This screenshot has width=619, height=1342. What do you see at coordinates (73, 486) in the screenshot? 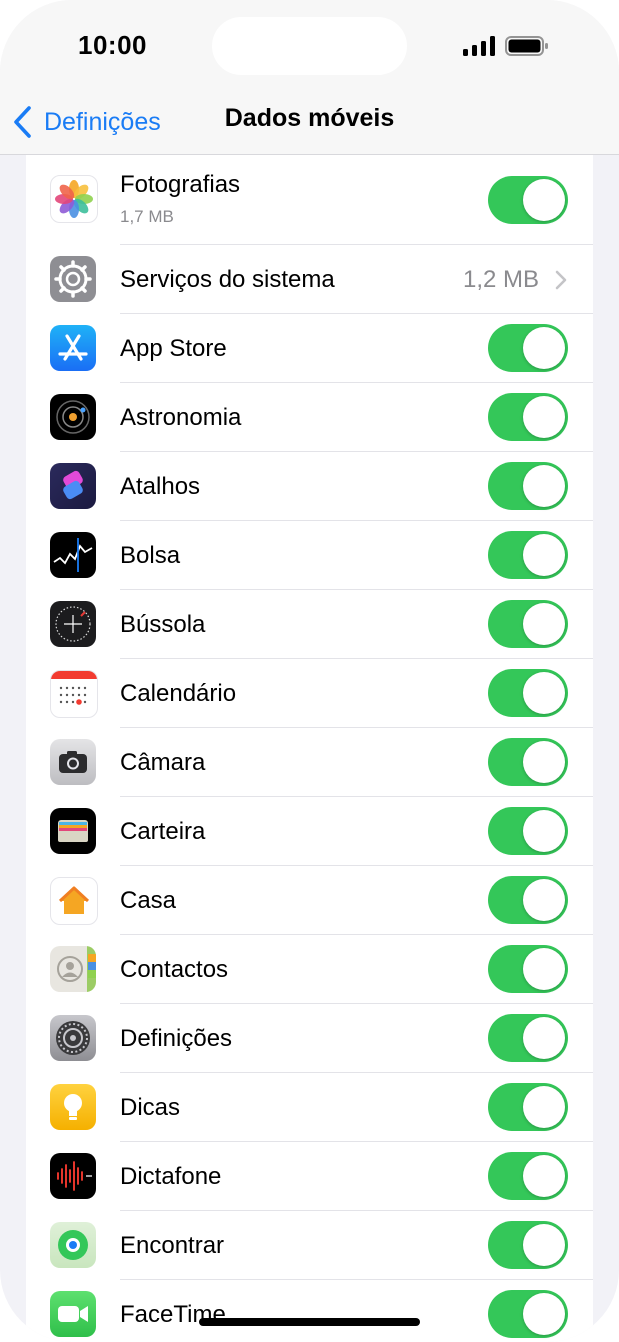
I see `shortcuts-icon` at bounding box center [73, 486].